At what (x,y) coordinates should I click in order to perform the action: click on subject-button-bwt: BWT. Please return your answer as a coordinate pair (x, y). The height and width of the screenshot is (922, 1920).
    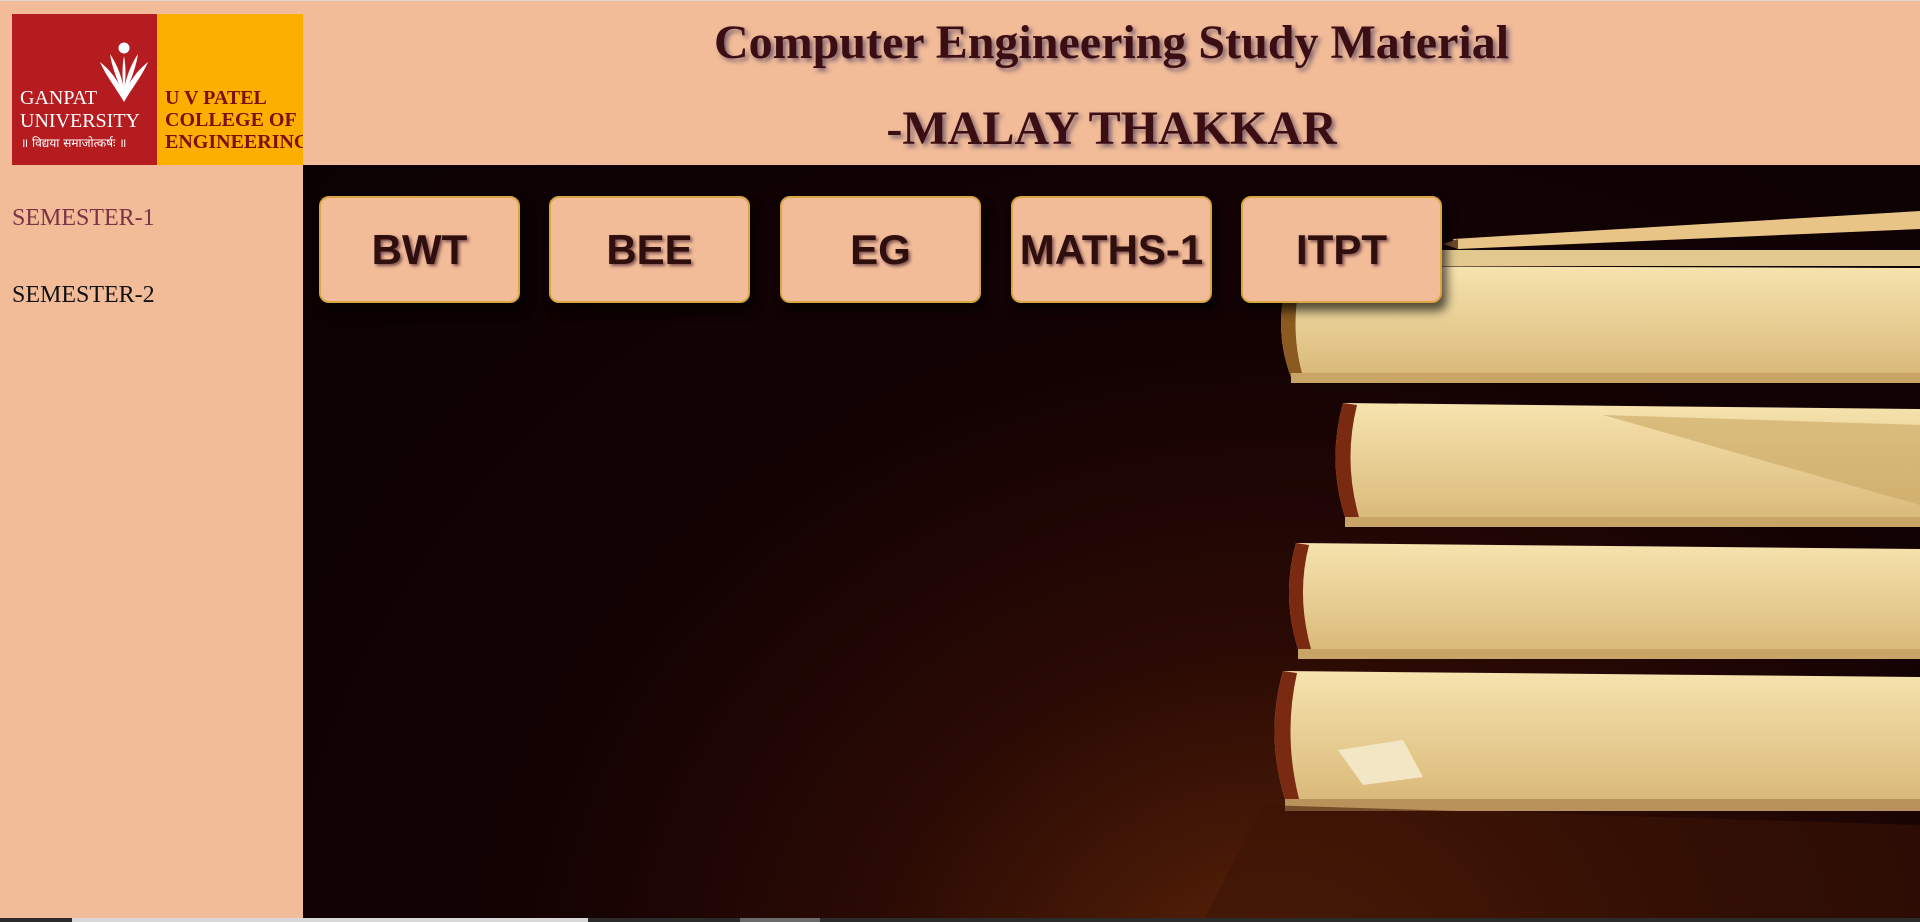
    Looking at the image, I should click on (419, 249).